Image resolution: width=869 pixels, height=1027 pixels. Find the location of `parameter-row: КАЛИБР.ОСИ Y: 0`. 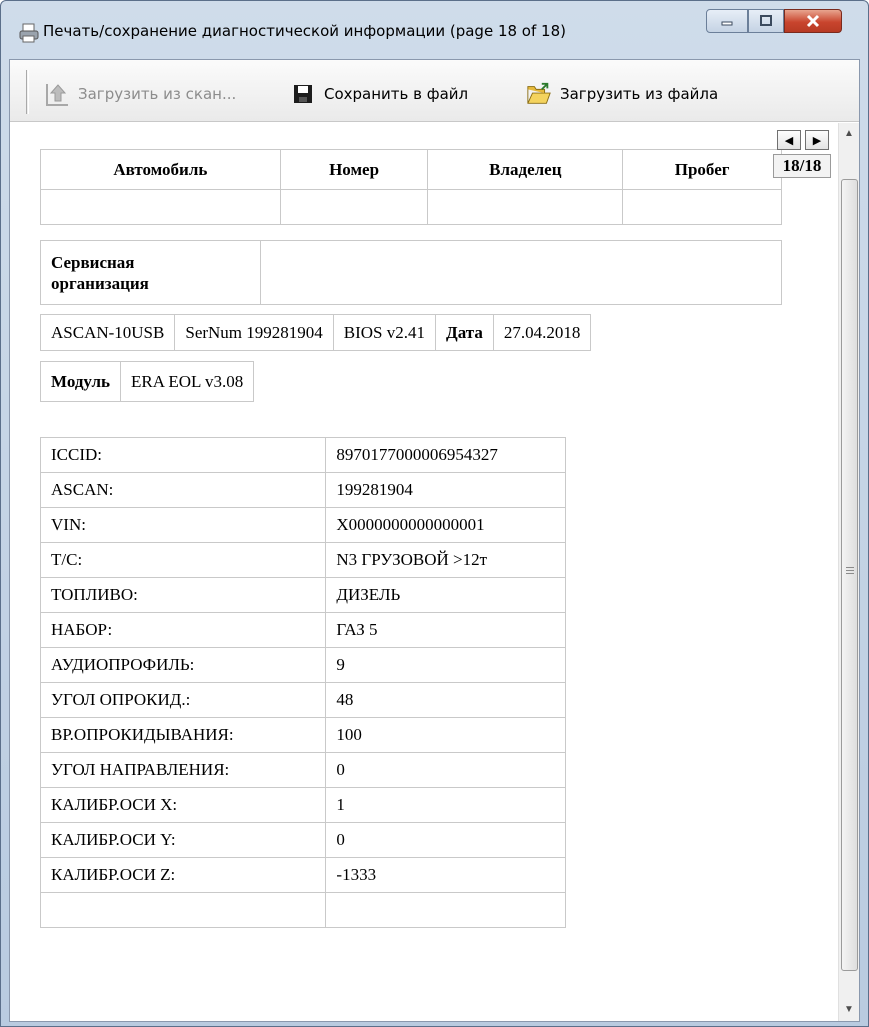

parameter-row: КАЛИБР.ОСИ Y: 0 is located at coordinates (302, 840).